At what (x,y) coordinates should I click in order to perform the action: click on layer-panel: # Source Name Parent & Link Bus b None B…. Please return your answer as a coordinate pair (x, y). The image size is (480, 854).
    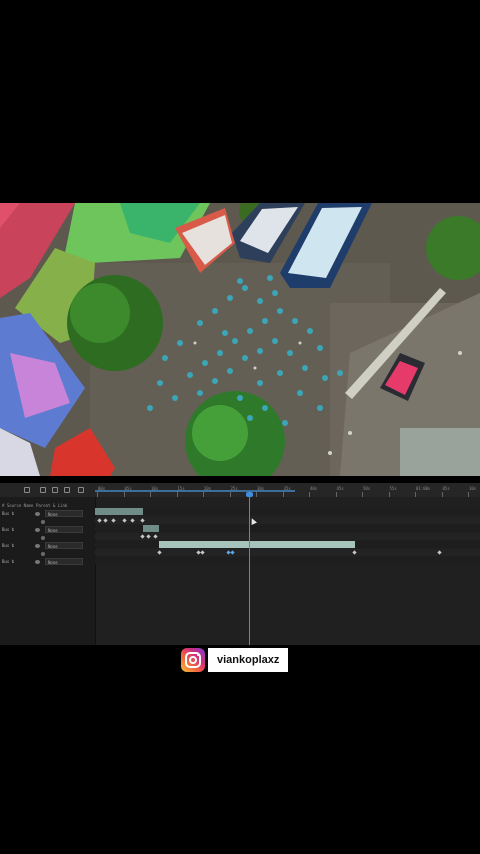
    Looking at the image, I should click on (48, 564).